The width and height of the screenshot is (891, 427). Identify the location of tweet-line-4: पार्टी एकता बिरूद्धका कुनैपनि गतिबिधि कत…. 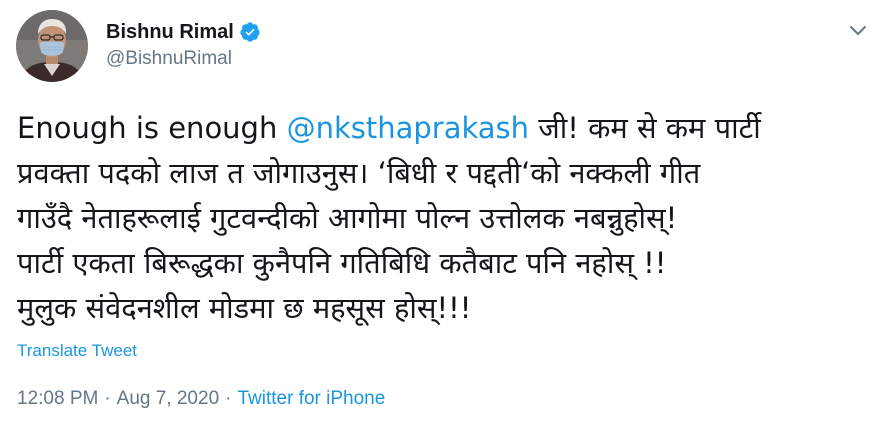
(342, 263).